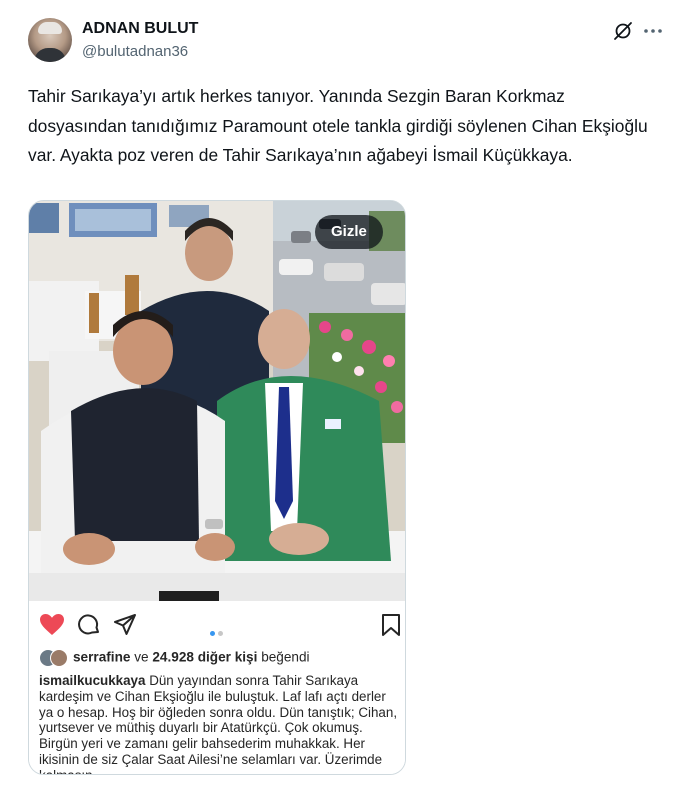  Describe the element at coordinates (212, 633) in the screenshot. I see `carousel-dot-active` at that location.